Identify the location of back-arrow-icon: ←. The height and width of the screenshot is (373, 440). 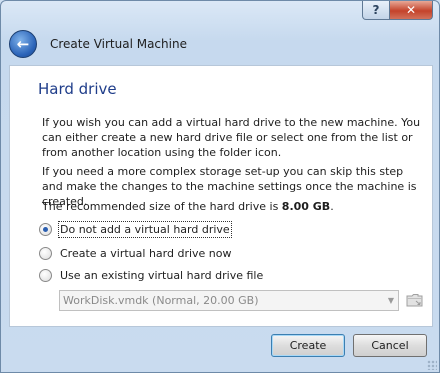
(23, 44).